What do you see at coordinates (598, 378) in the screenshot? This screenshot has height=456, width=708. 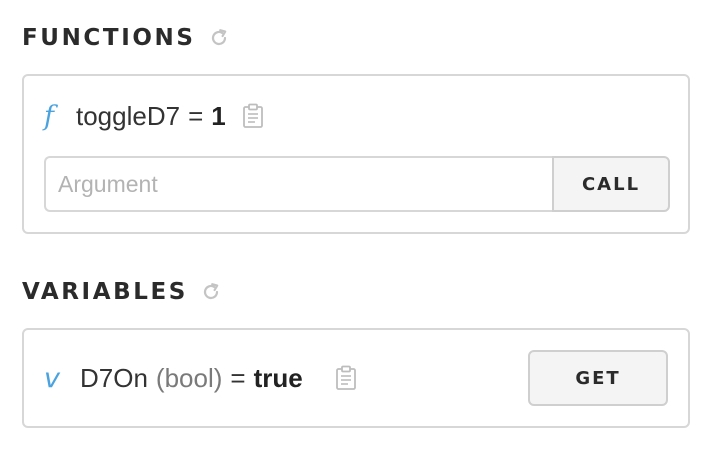 I see `get-button: GET` at bounding box center [598, 378].